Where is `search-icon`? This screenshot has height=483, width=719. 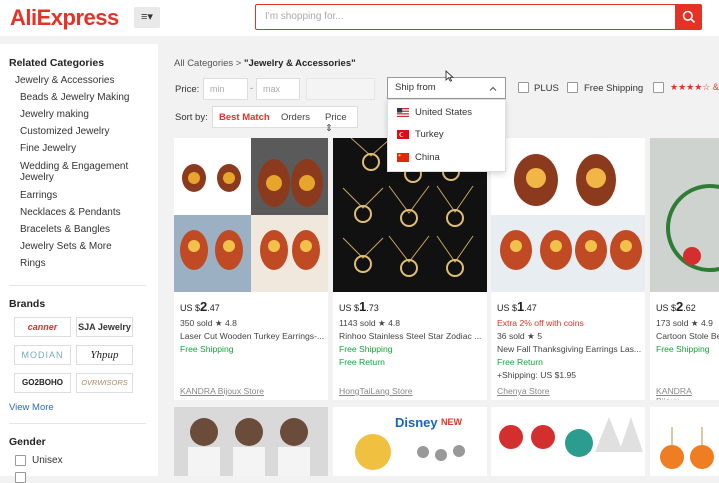
search-icon is located at coordinates (689, 17).